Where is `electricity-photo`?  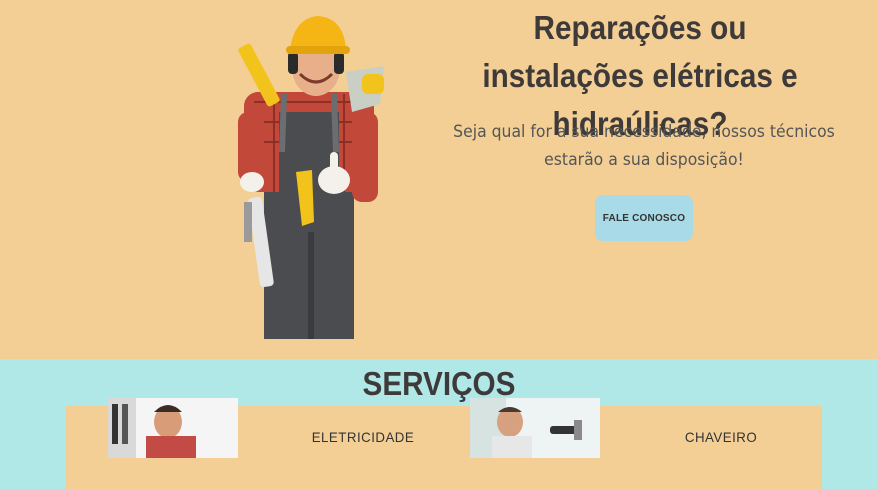 electricity-photo is located at coordinates (173, 428).